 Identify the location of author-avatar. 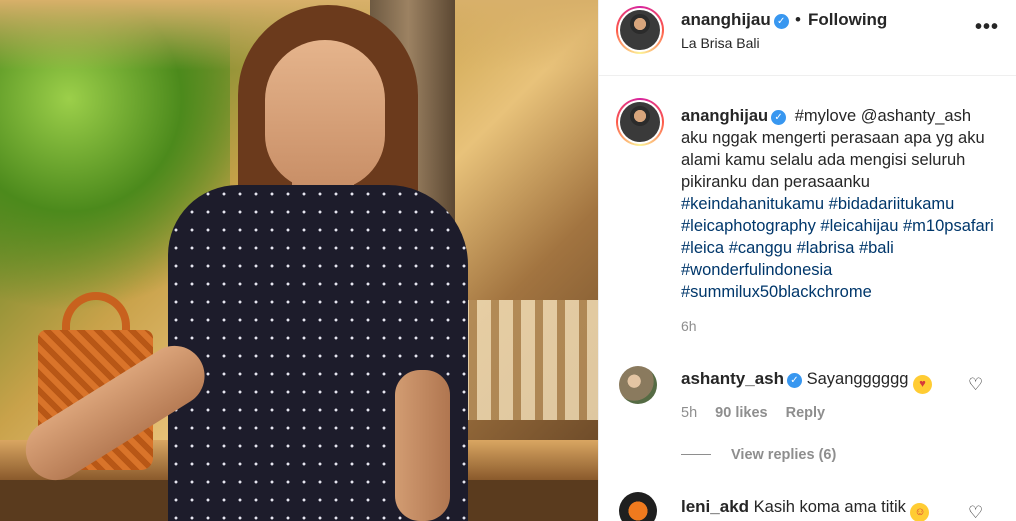
(640, 30).